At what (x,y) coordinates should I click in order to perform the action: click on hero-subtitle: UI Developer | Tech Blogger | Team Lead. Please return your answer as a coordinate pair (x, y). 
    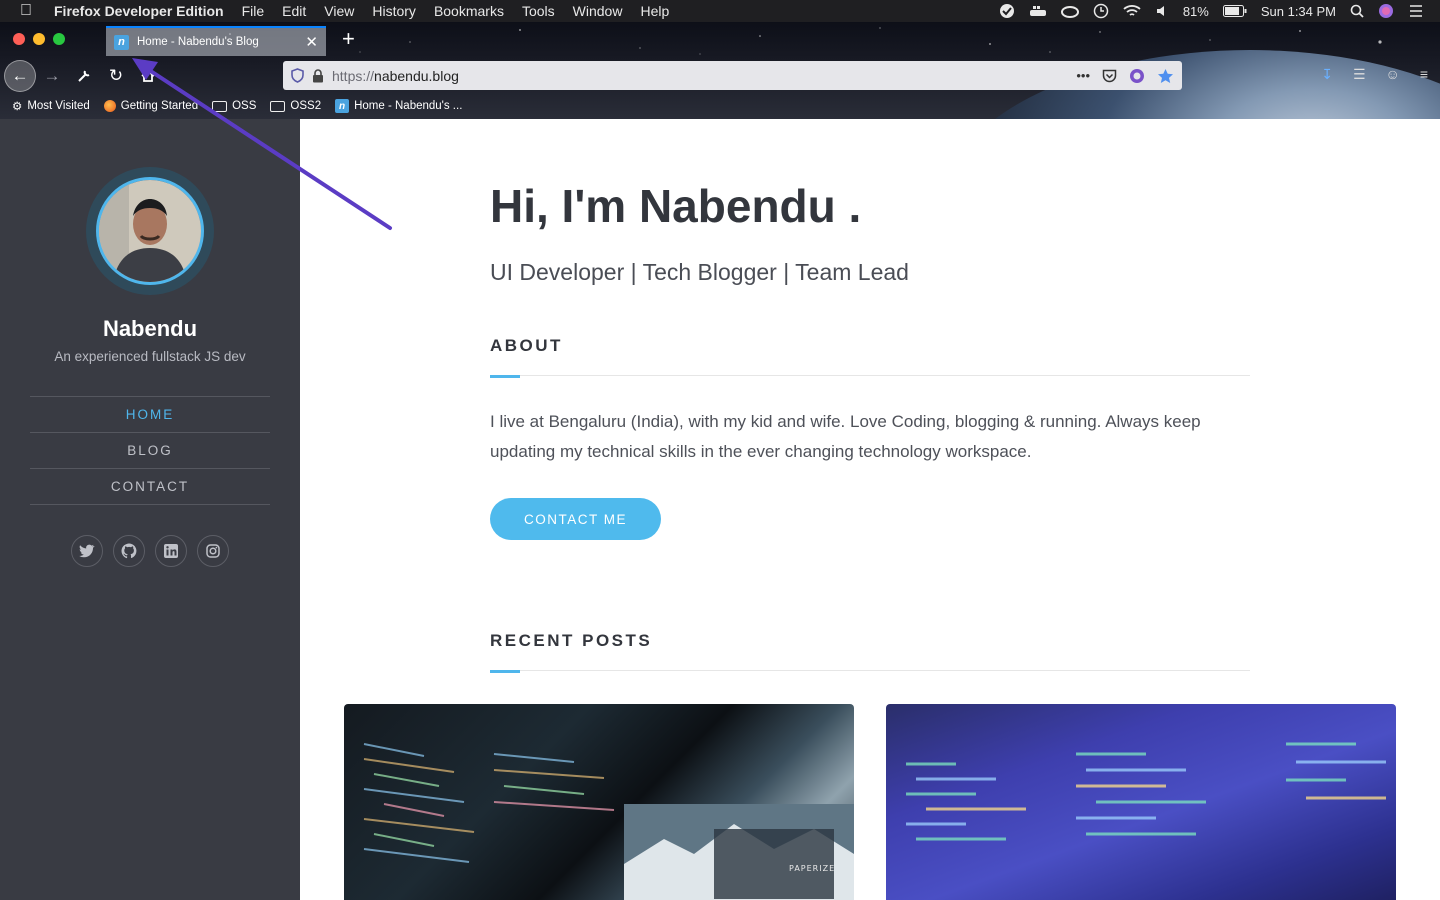
    Looking at the image, I should click on (699, 272).